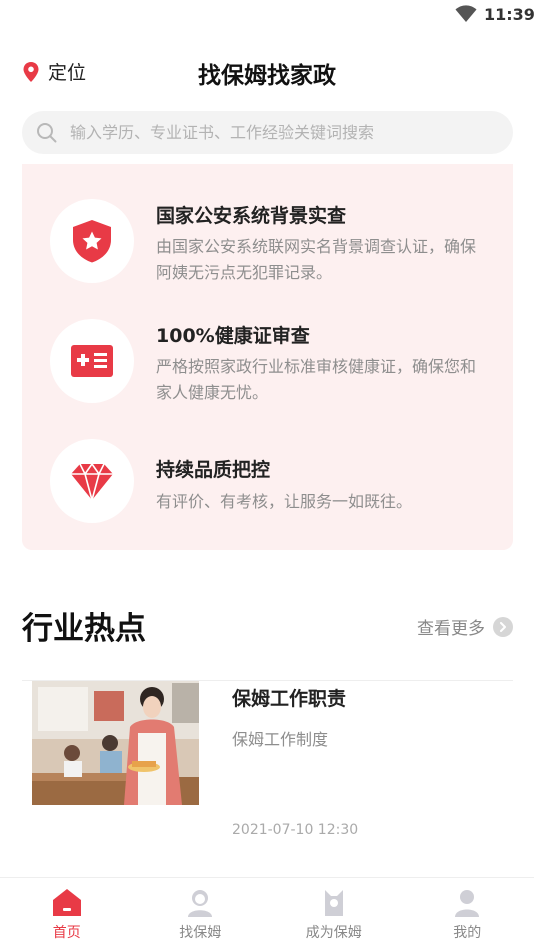  What do you see at coordinates (115, 743) in the screenshot?
I see `news-thumbnail` at bounding box center [115, 743].